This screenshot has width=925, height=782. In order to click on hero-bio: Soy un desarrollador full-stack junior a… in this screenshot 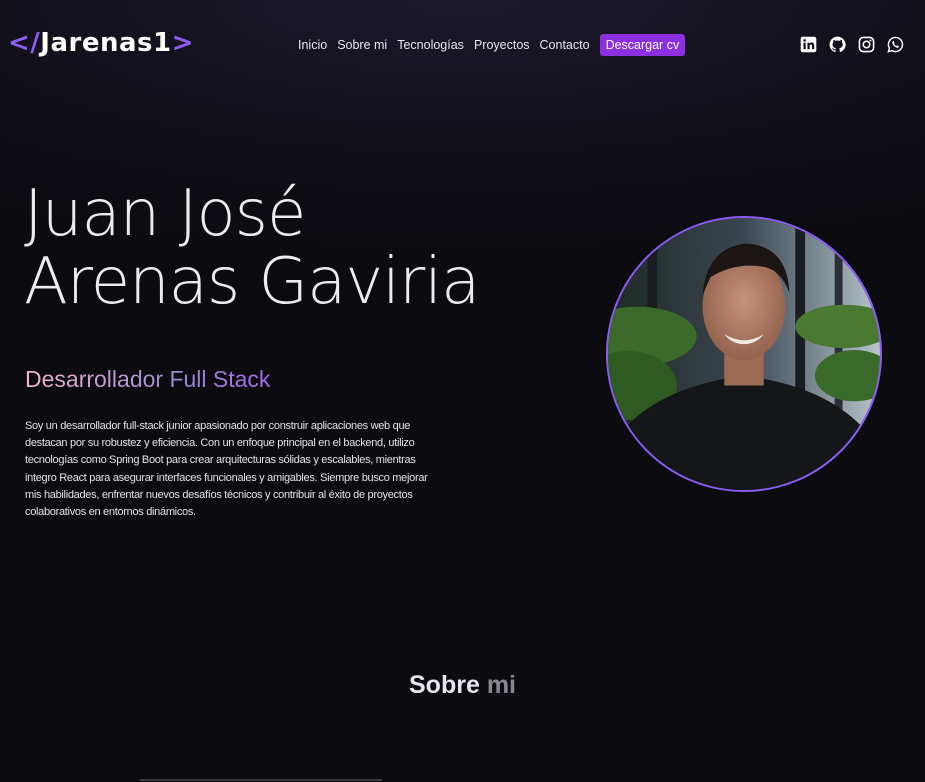, I will do `click(226, 469)`.